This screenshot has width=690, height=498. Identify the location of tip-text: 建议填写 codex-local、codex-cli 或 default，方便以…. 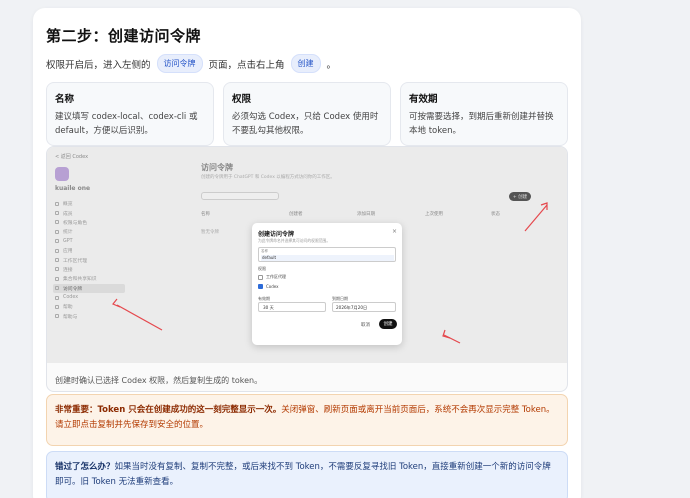
(126, 124).